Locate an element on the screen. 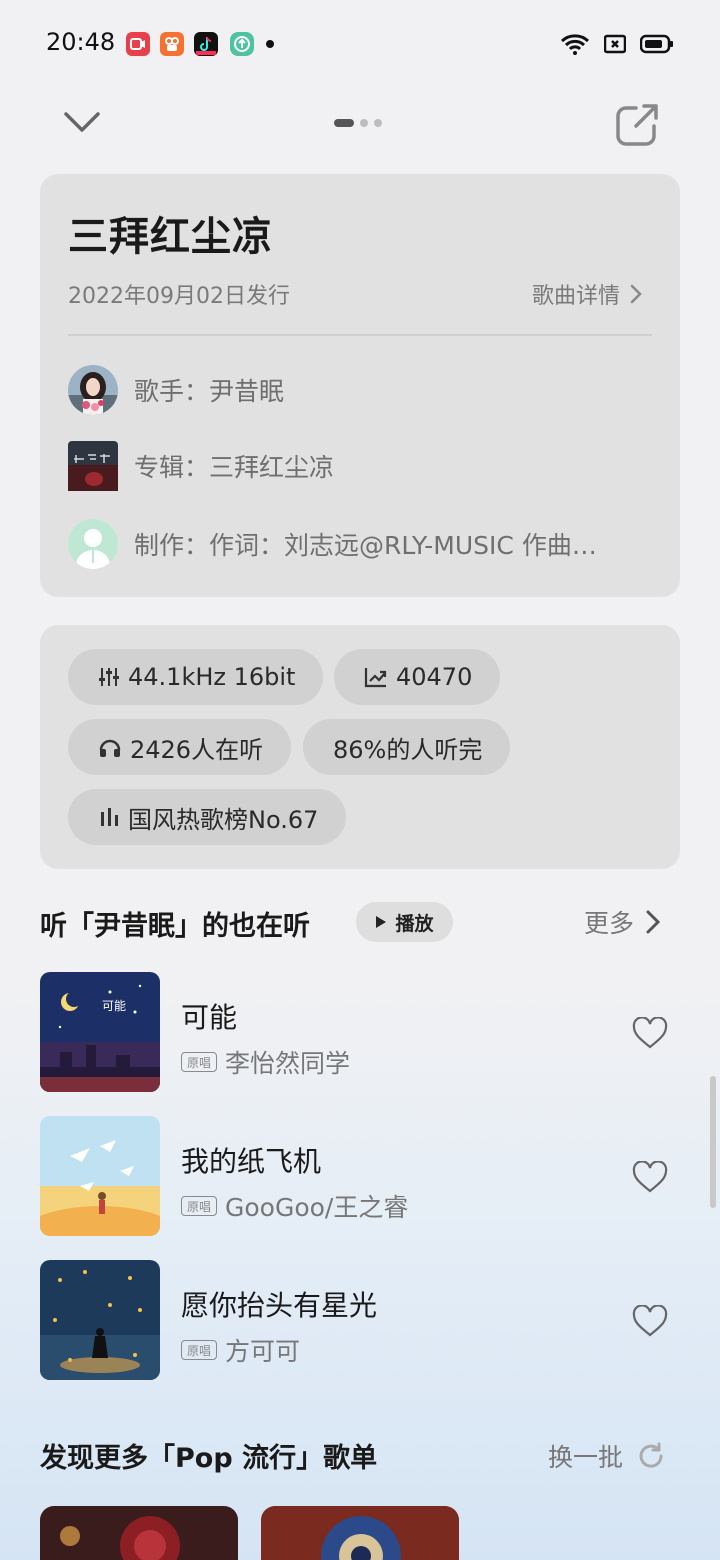 The image size is (720, 1560). refresh-icon is located at coordinates (651, 1455).